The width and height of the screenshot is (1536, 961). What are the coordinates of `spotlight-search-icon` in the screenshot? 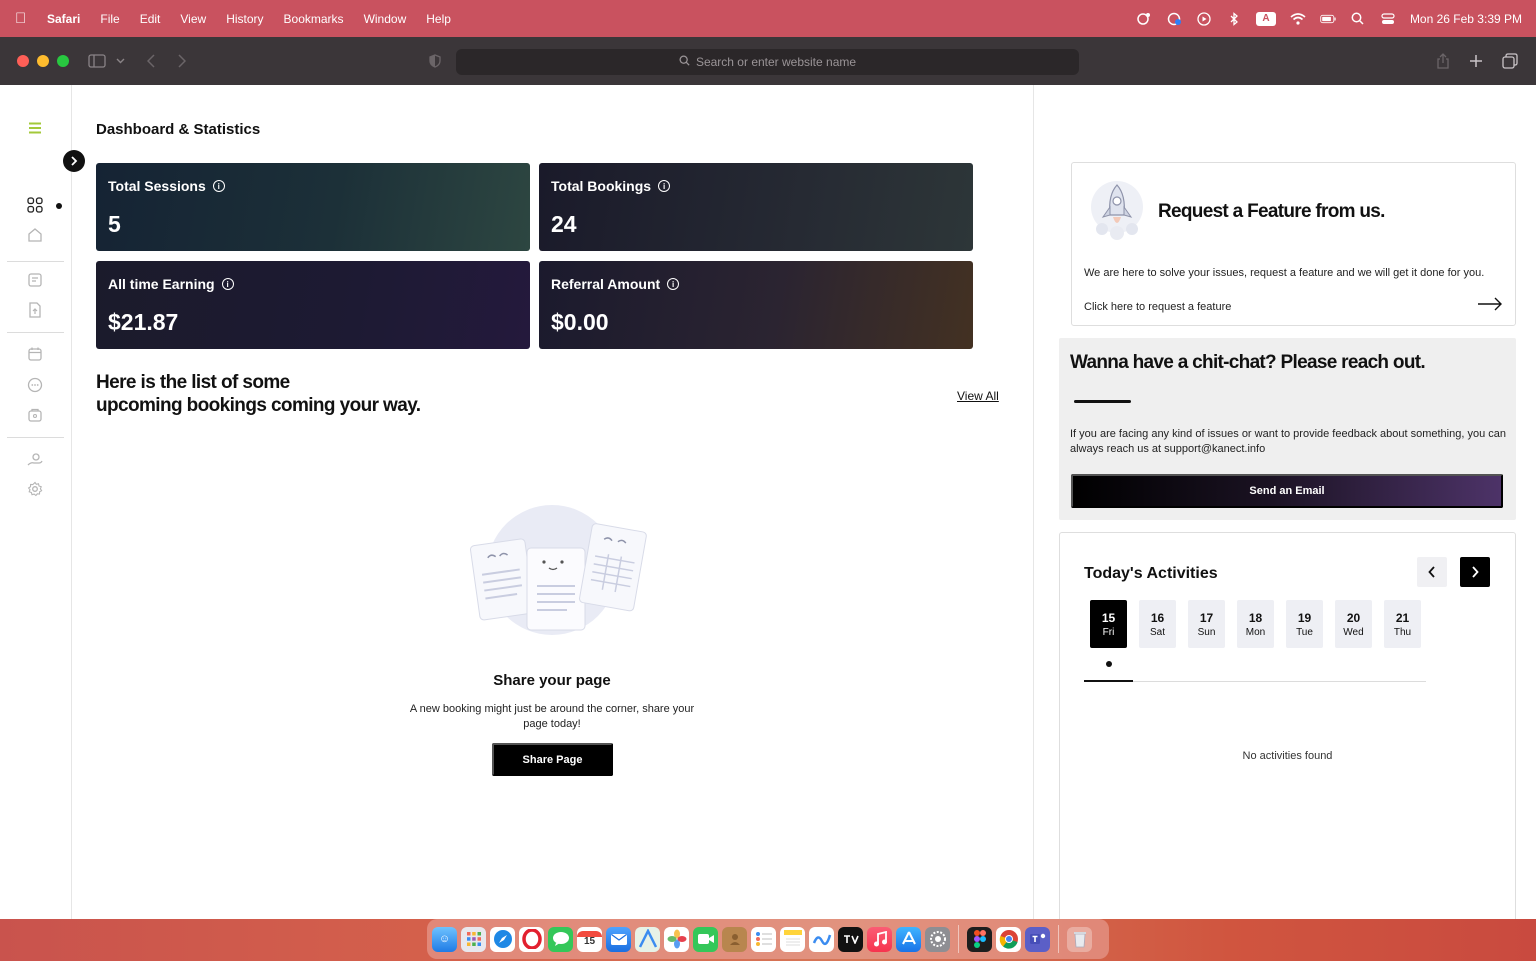 It's located at (1358, 19).